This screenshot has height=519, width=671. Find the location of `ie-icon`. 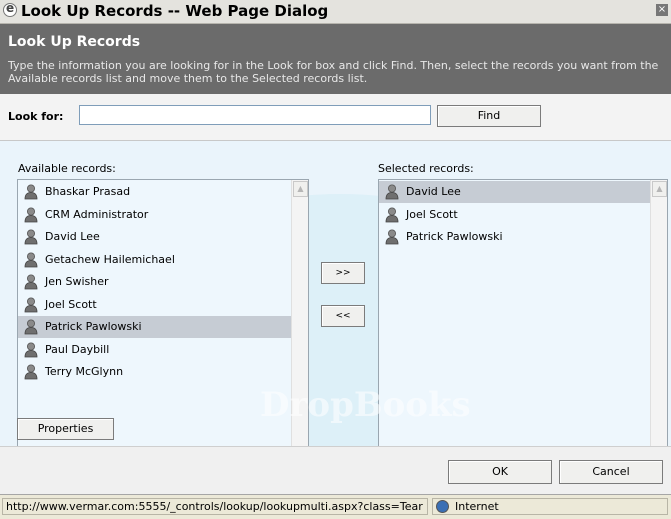

ie-icon is located at coordinates (10, 9).